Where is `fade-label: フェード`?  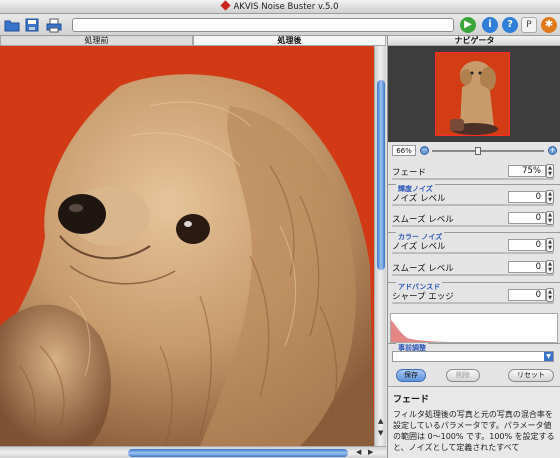
fade-label: フェード is located at coordinates (409, 173).